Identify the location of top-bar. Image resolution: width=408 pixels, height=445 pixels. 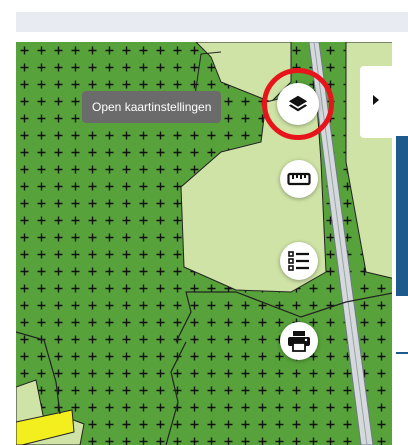
(212, 22).